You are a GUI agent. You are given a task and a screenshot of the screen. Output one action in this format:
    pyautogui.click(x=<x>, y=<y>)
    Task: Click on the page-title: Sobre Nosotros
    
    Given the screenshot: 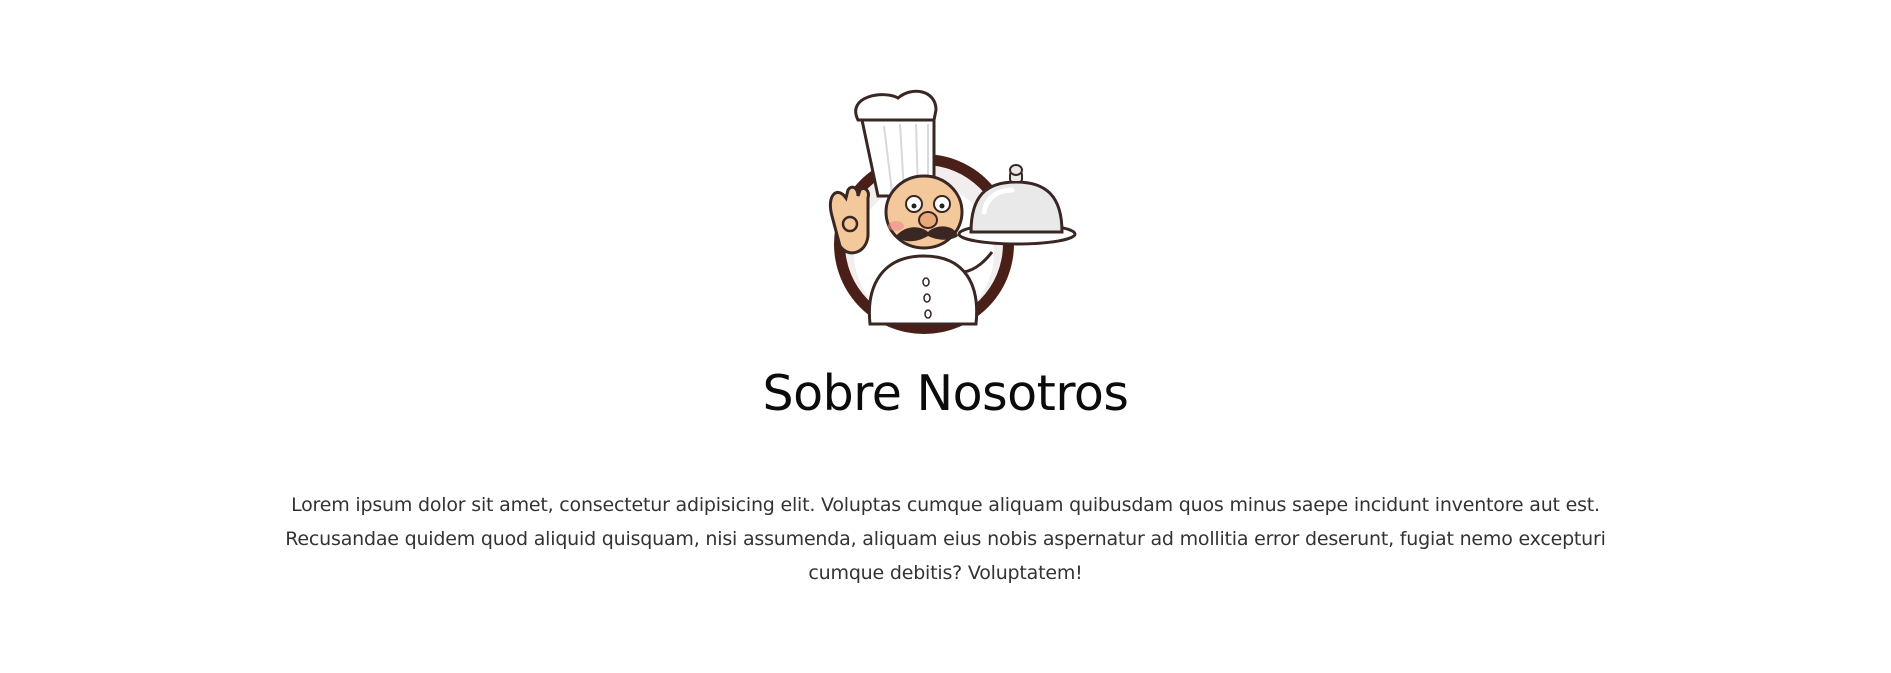 What is the action you would take?
    pyautogui.click(x=945, y=393)
    